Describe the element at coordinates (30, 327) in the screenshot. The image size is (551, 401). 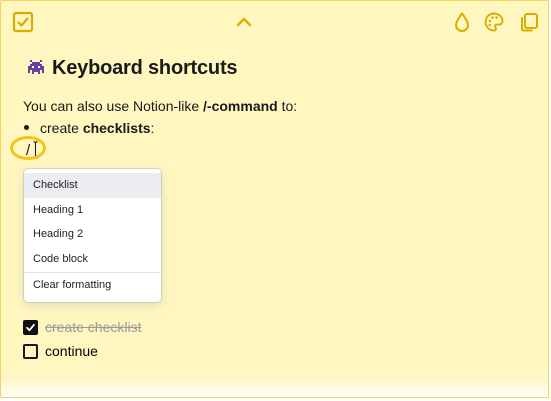
I see `task-checkbox-checked` at that location.